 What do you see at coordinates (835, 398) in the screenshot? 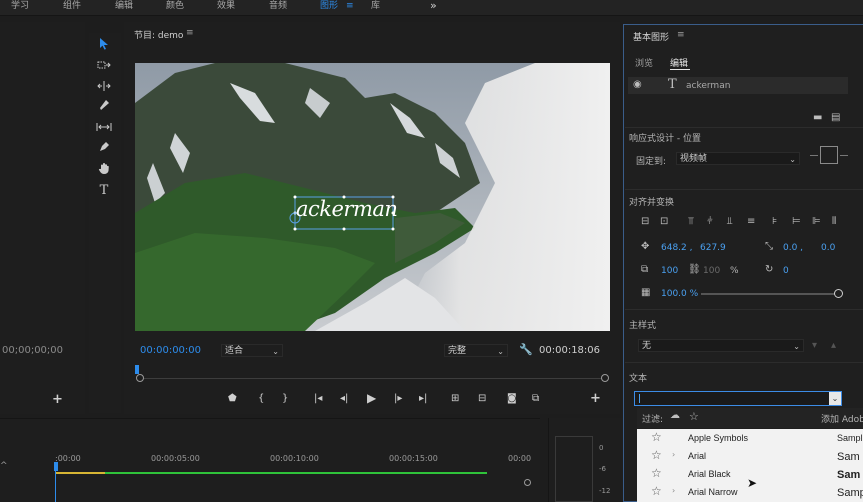
I see `chevron-down-icon: ⌄` at bounding box center [835, 398].